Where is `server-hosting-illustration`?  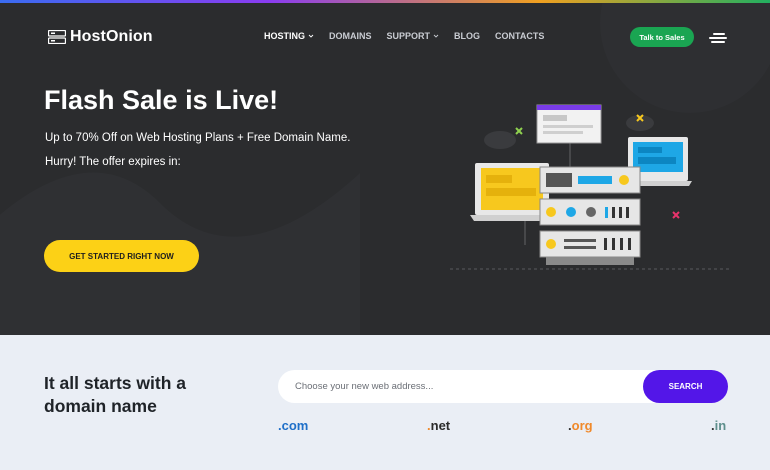
server-hosting-illustration is located at coordinates (590, 187).